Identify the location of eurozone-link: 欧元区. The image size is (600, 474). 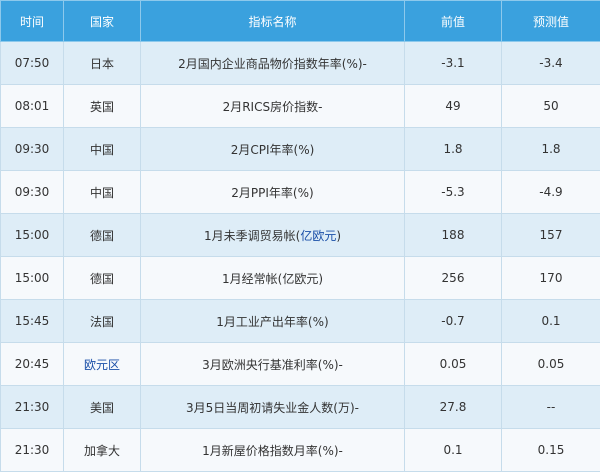
(102, 365).